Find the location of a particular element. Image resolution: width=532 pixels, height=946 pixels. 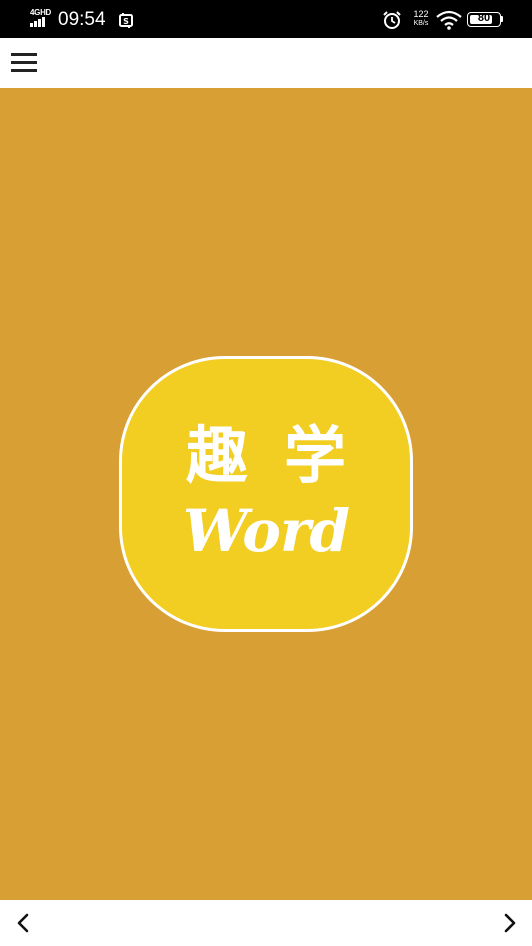

logo-subtitle: Word is located at coordinates (266, 531).